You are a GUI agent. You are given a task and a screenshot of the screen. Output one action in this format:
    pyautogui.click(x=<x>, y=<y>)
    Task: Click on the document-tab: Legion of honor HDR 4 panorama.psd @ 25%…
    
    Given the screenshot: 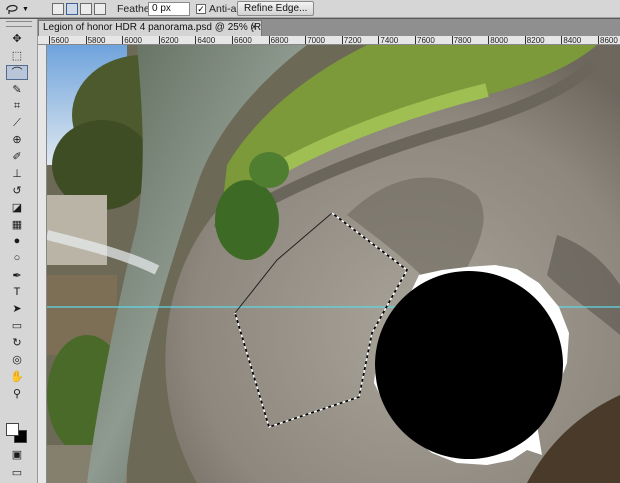 What is the action you would take?
    pyautogui.click(x=150, y=28)
    